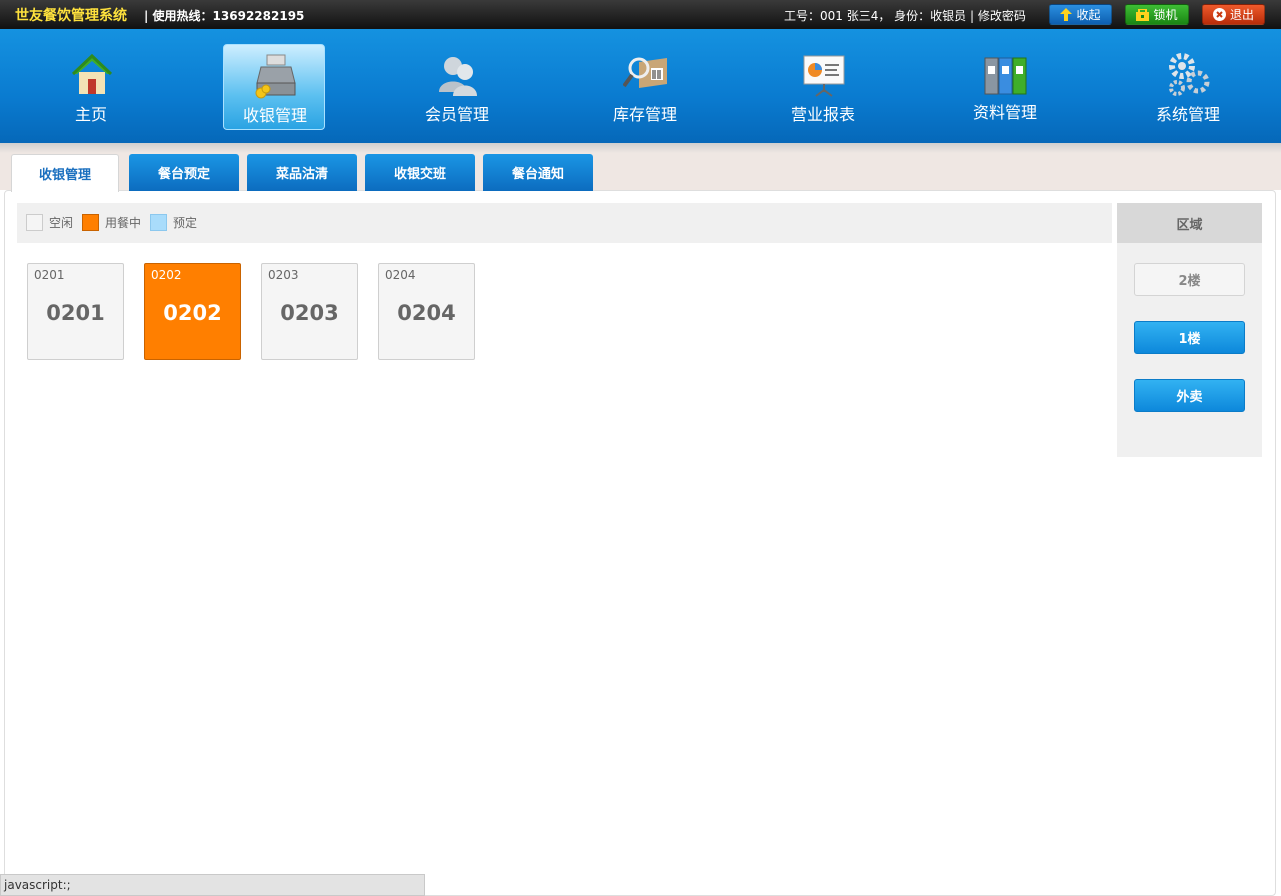 The height and width of the screenshot is (896, 1281). I want to click on nav-label: 库存管理, so click(644, 114).